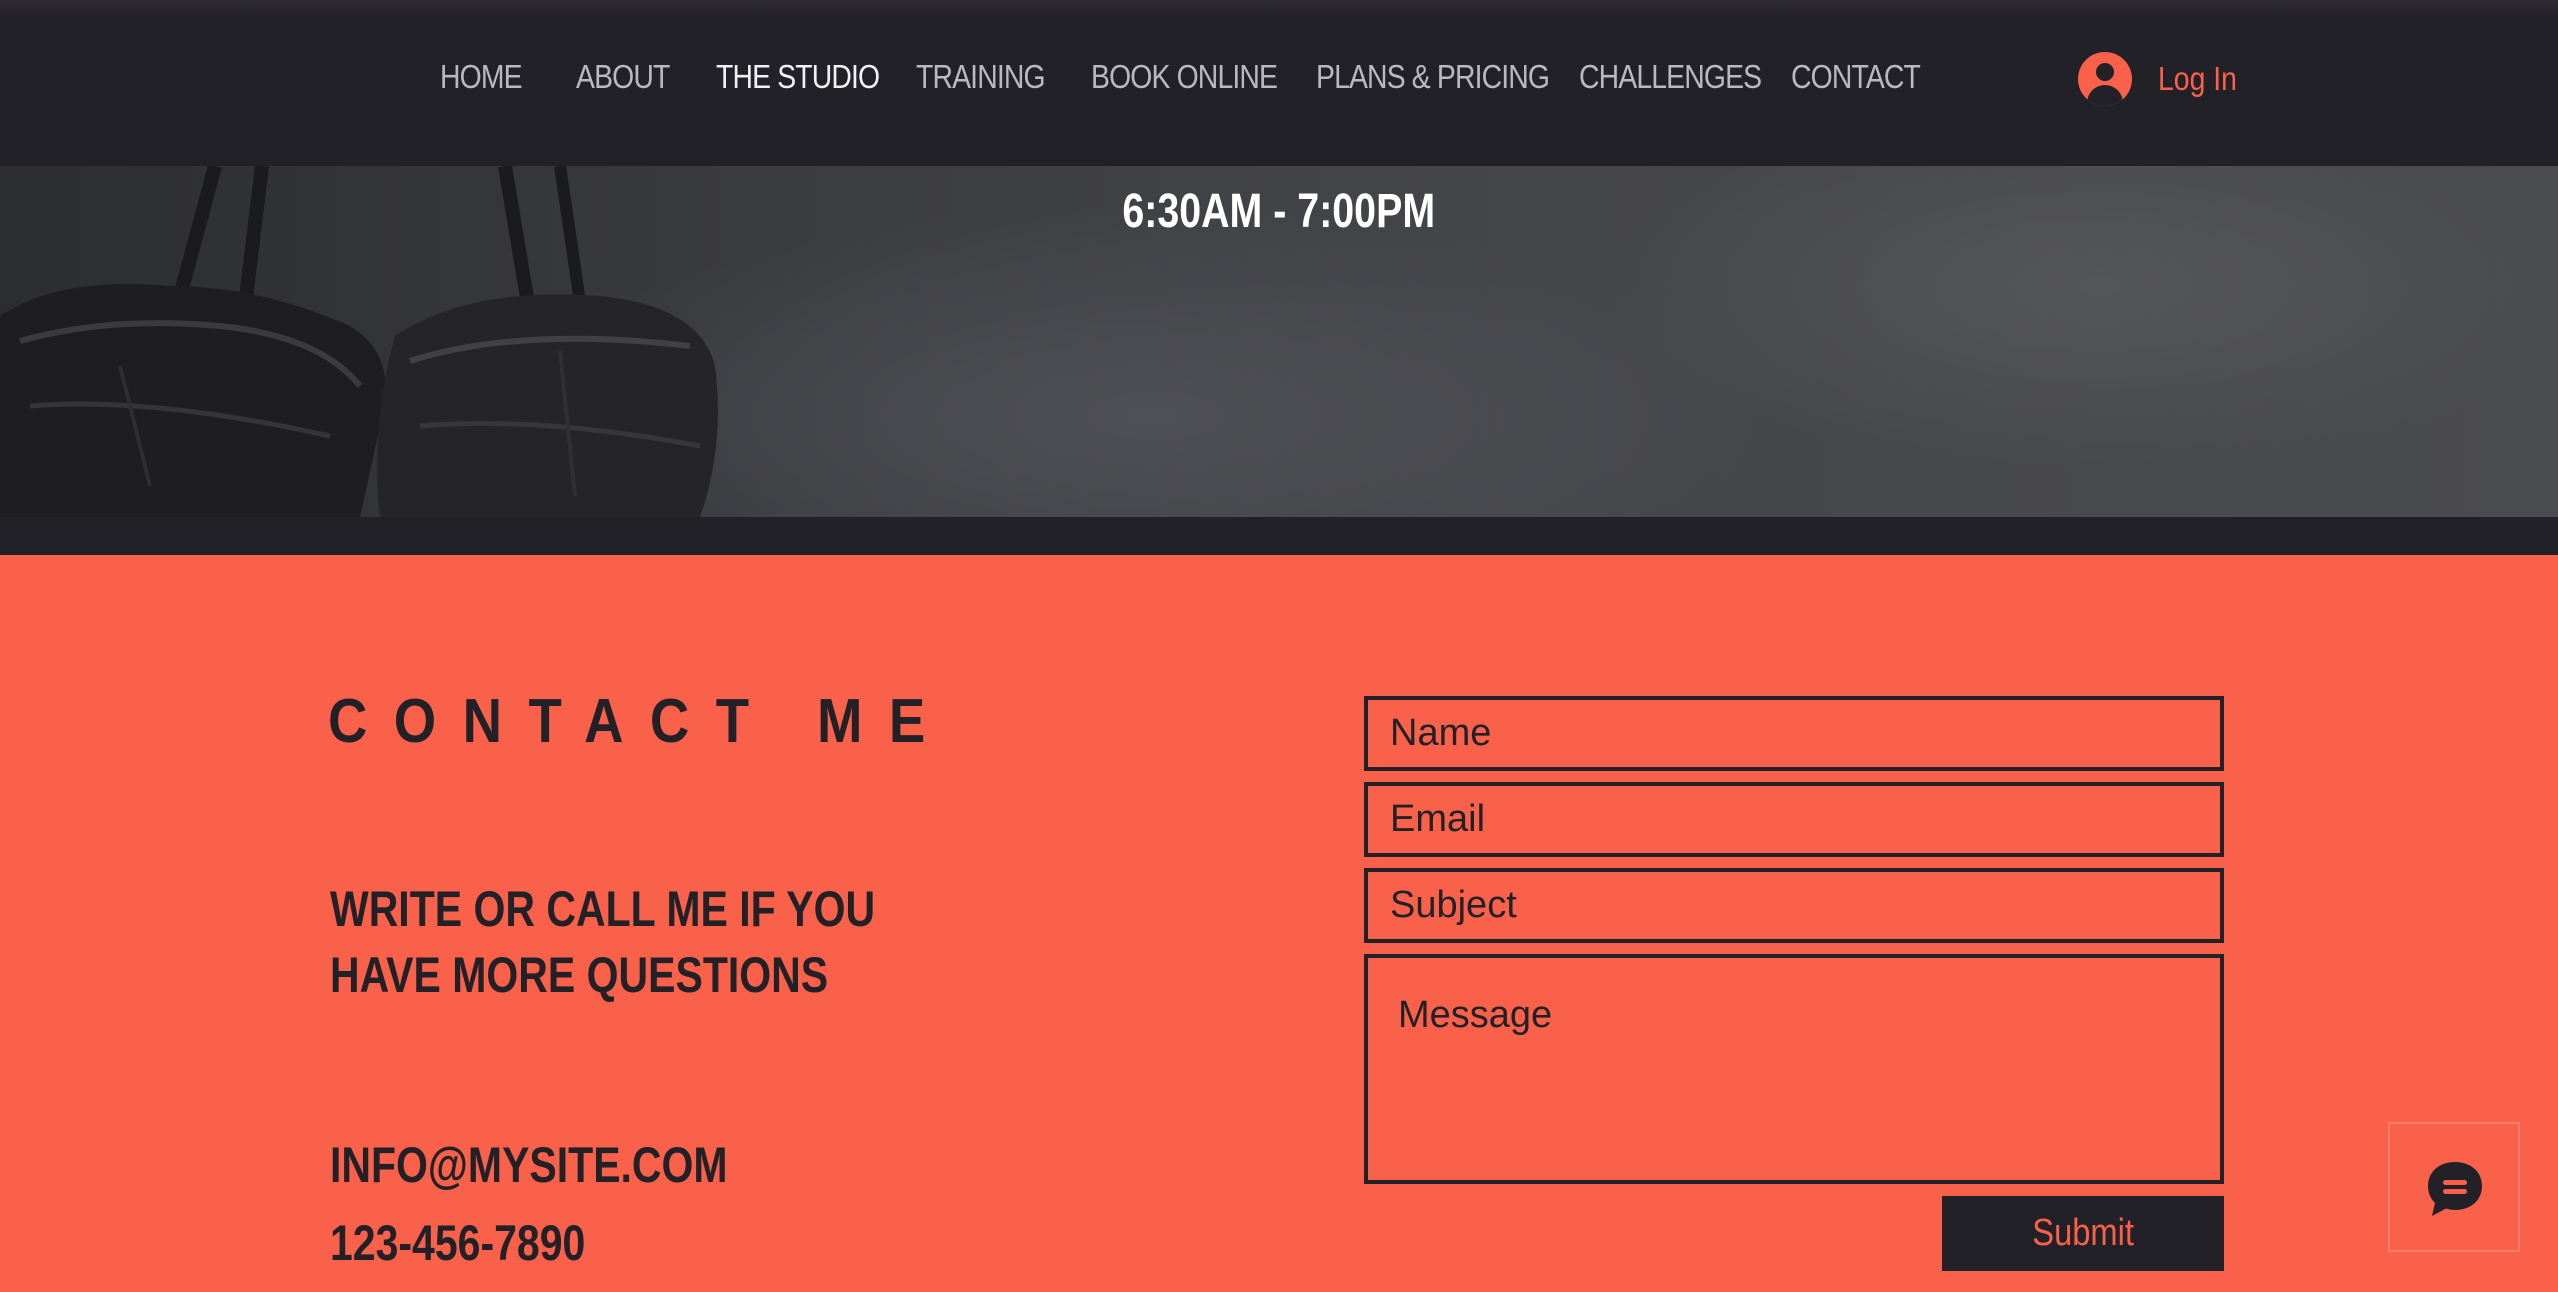 This screenshot has width=2558, height=1292. I want to click on message-field, so click(1794, 1069).